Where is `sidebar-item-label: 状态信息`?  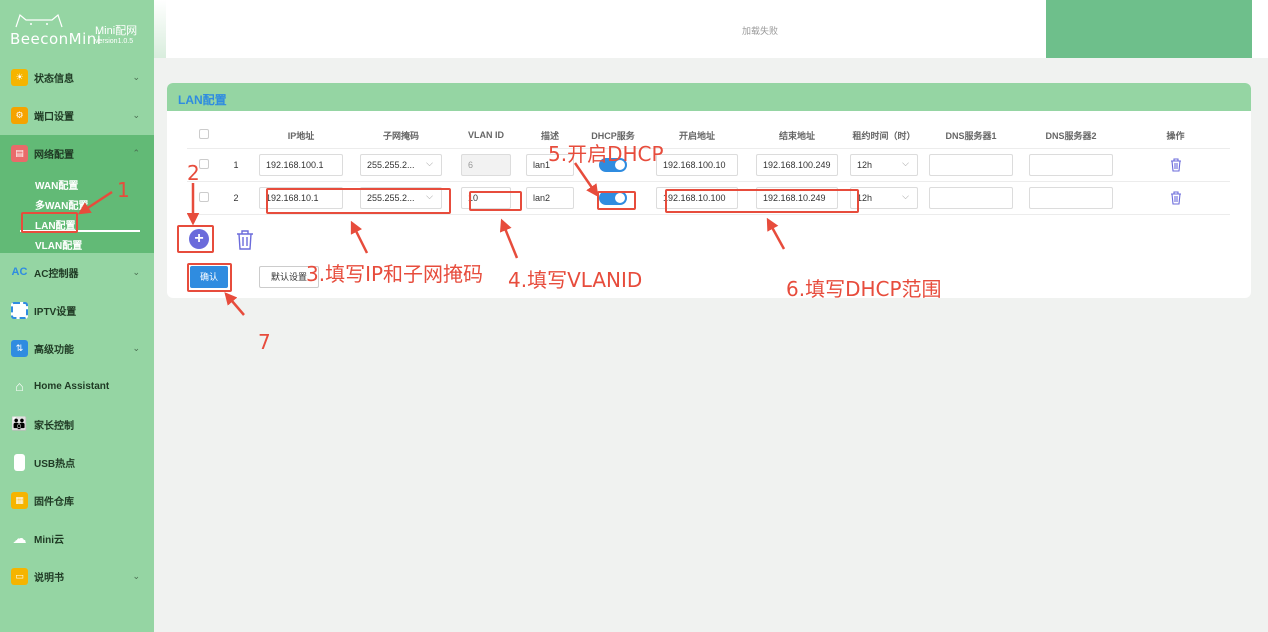 sidebar-item-label: 状态信息 is located at coordinates (54, 79).